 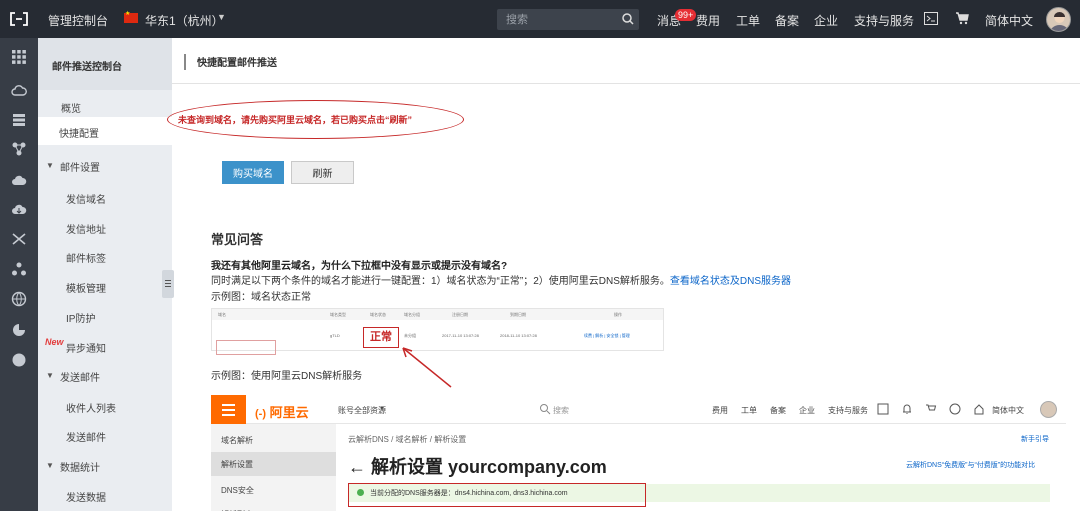 I want to click on globe-icon, so click(x=19, y=299).